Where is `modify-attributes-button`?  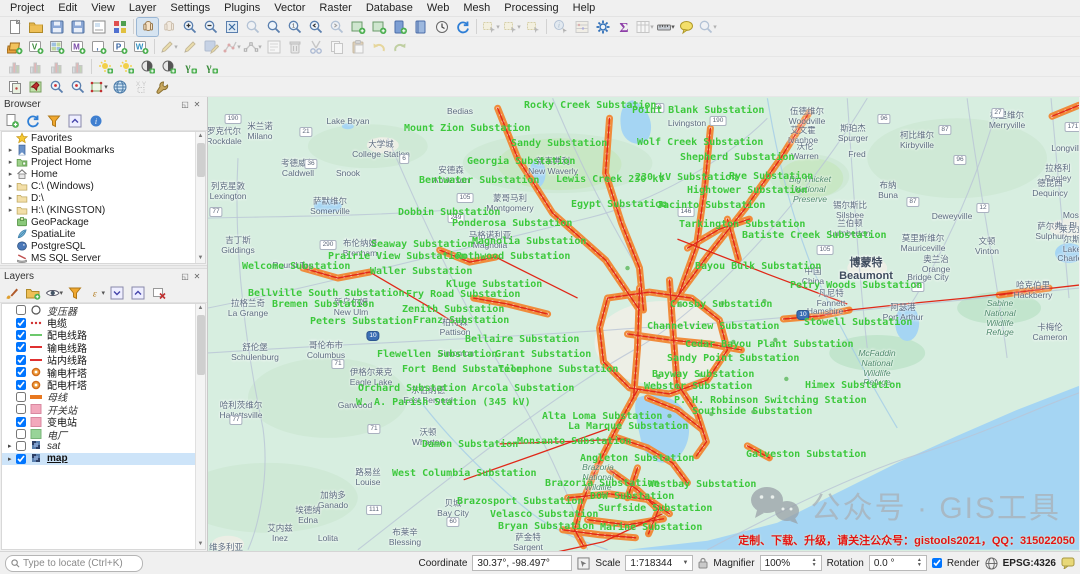 modify-attributes-button is located at coordinates (273, 47).